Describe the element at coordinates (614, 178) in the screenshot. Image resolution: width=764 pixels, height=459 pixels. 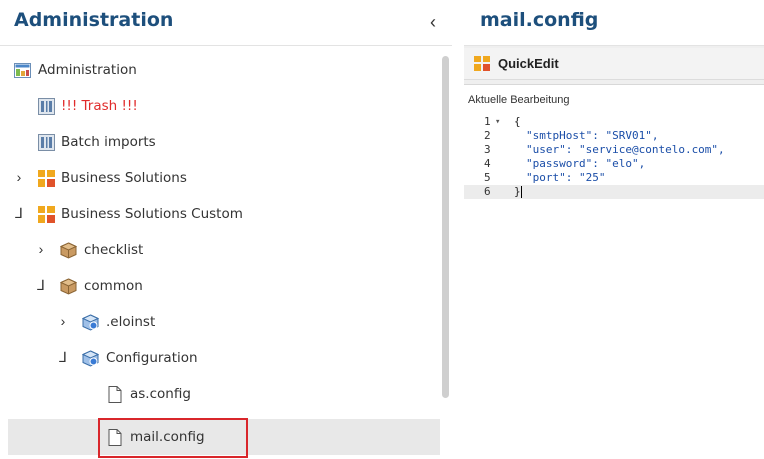
I see `code-line: 5 "port": "25"` at that location.